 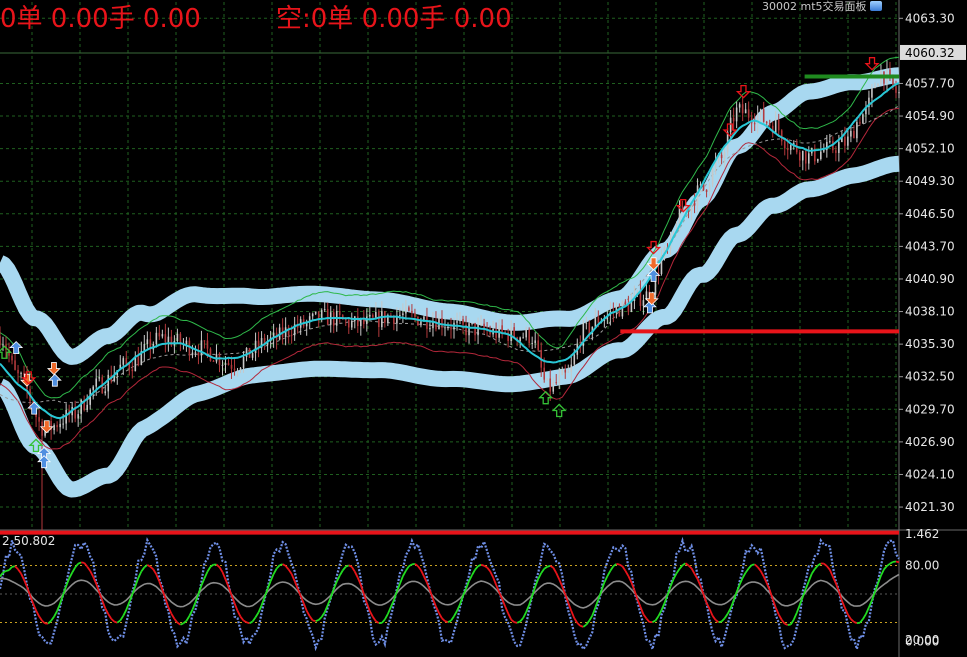 What do you see at coordinates (922, 566) in the screenshot?
I see `osc-tick-label: 80.00` at bounding box center [922, 566].